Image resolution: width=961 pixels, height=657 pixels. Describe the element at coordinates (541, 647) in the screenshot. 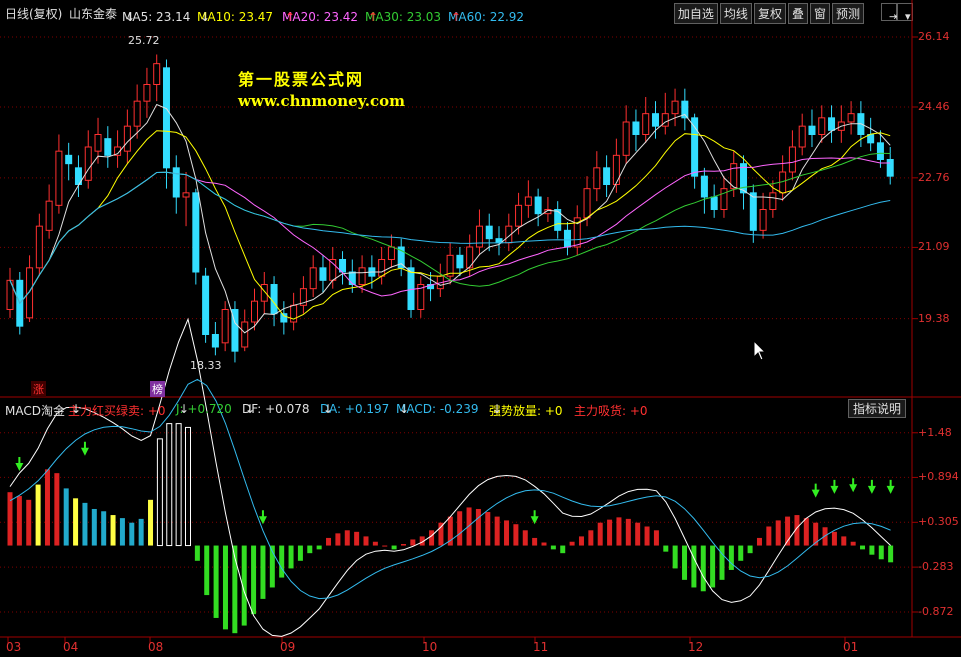

I see `x-axis-label: 11` at that location.